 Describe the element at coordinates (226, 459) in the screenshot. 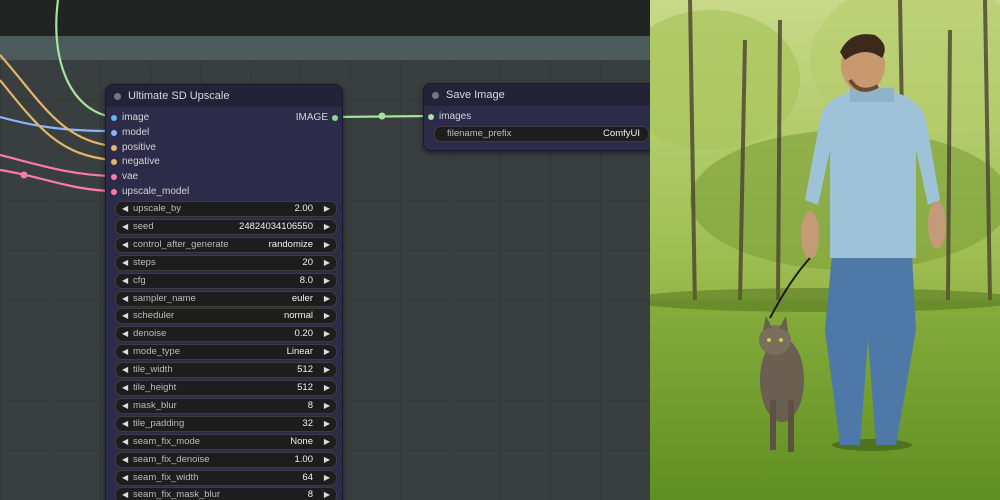

I see `widget-seam-fix-denoise: ◀ seam_fix_denoise 1.00 ▶` at that location.